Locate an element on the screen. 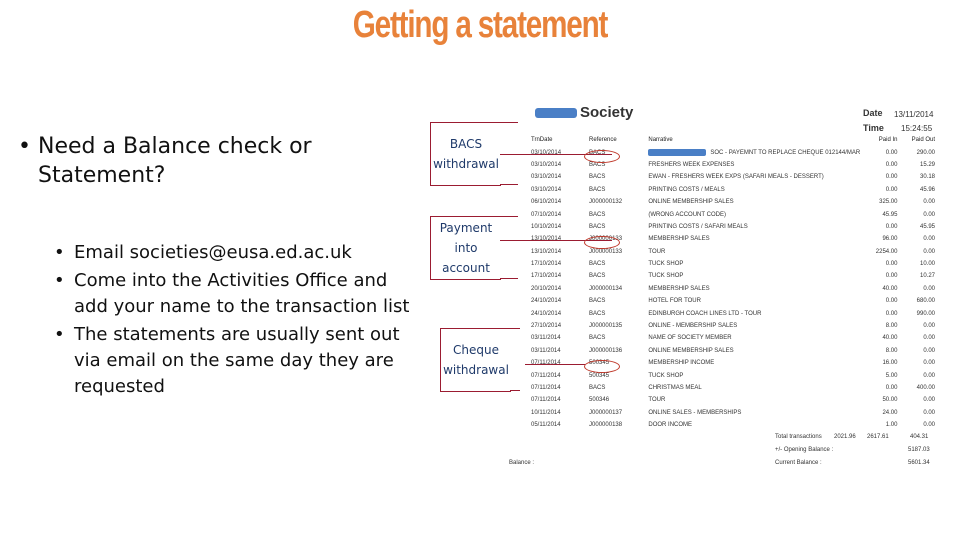 The height and width of the screenshot is (540, 960). balance-label: Balance : is located at coordinates (522, 463).